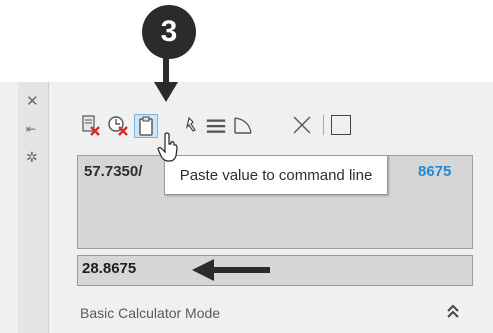  What do you see at coordinates (32, 158) in the screenshot?
I see `properties-icon: ✲` at bounding box center [32, 158].